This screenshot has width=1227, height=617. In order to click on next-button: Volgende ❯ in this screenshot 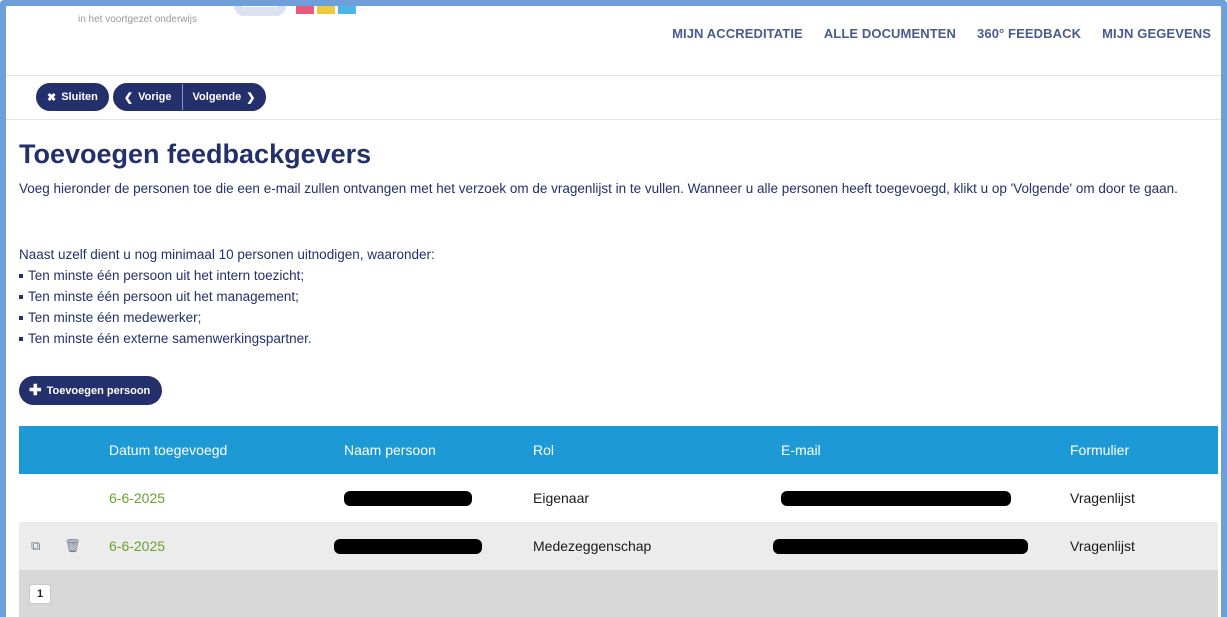, I will do `click(223, 97)`.